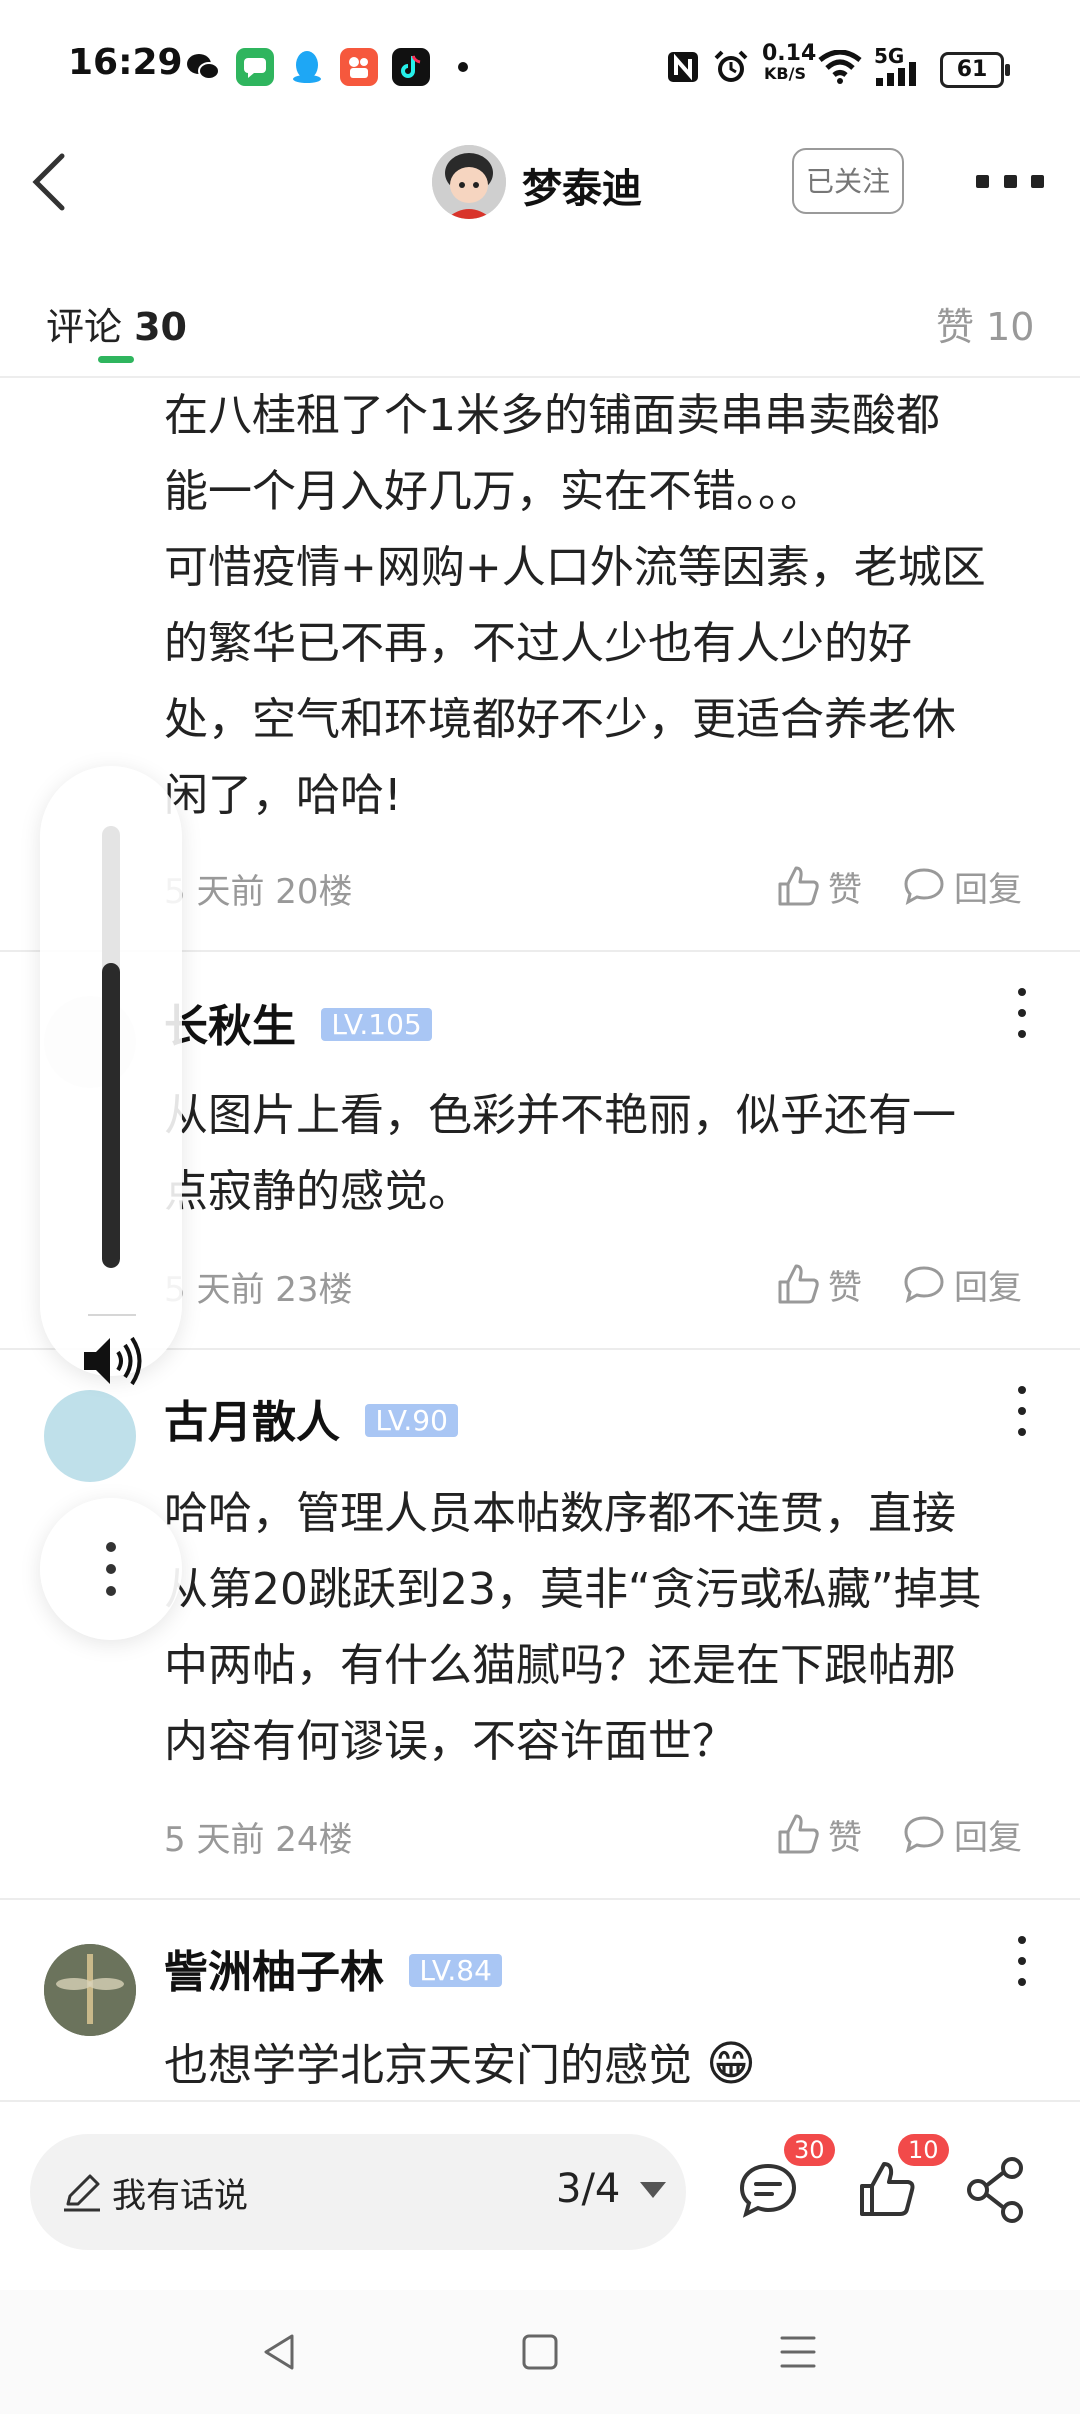  I want to click on tab-comments-count: 30, so click(160, 327).